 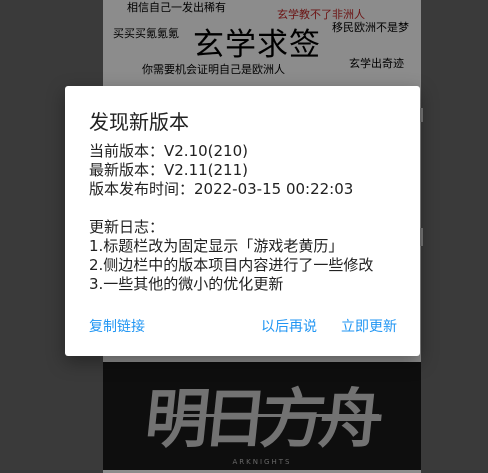 I want to click on dialog-title: 发现新版本, so click(x=139, y=122).